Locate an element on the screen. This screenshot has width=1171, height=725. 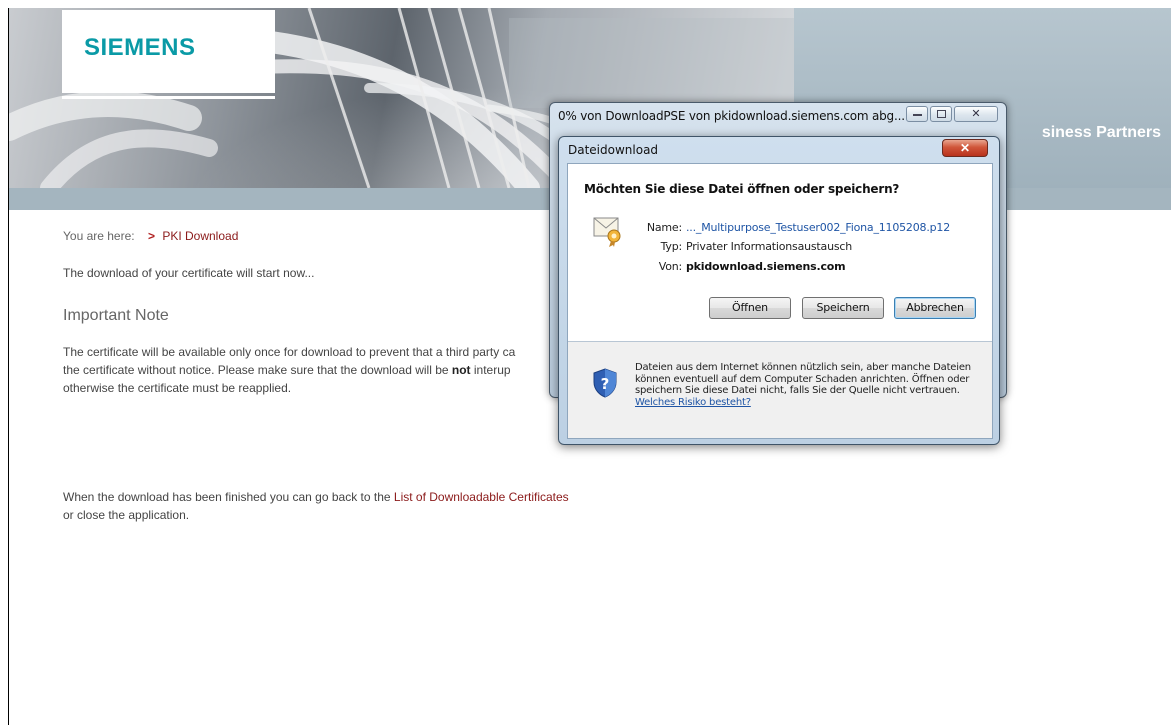
note-emphasis: not is located at coordinates (461, 370).